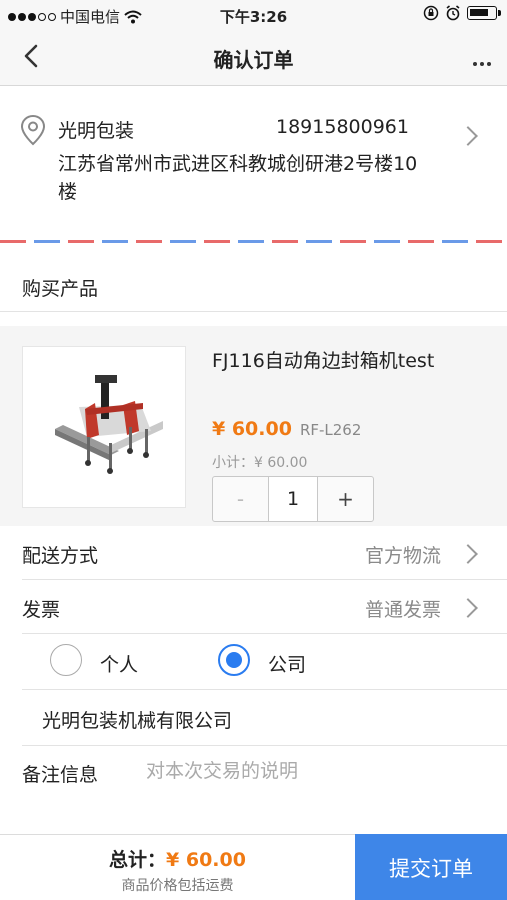 This screenshot has height=900, width=507. I want to click on invoice-company-name-row: 光明包装机械有限公司, so click(253, 718).